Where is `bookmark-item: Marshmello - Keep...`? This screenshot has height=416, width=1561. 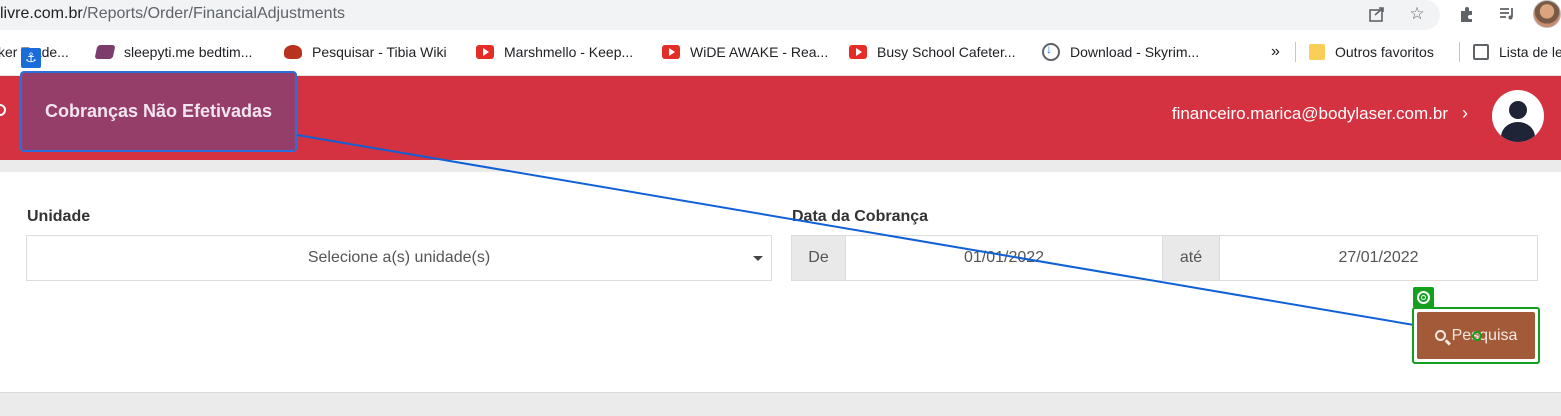
bookmark-item: Marshmello - Keep... is located at coordinates (554, 52).